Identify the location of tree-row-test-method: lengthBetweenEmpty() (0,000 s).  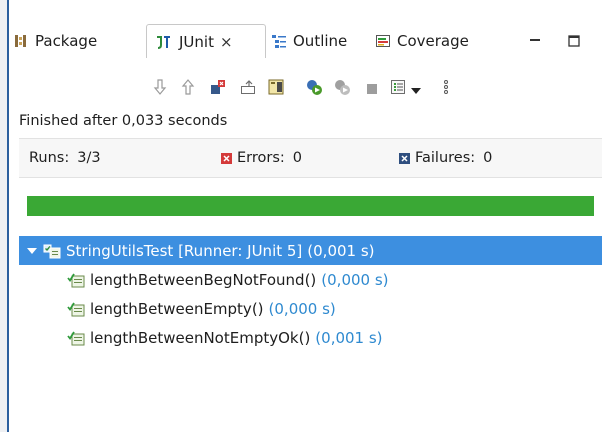
(310, 308).